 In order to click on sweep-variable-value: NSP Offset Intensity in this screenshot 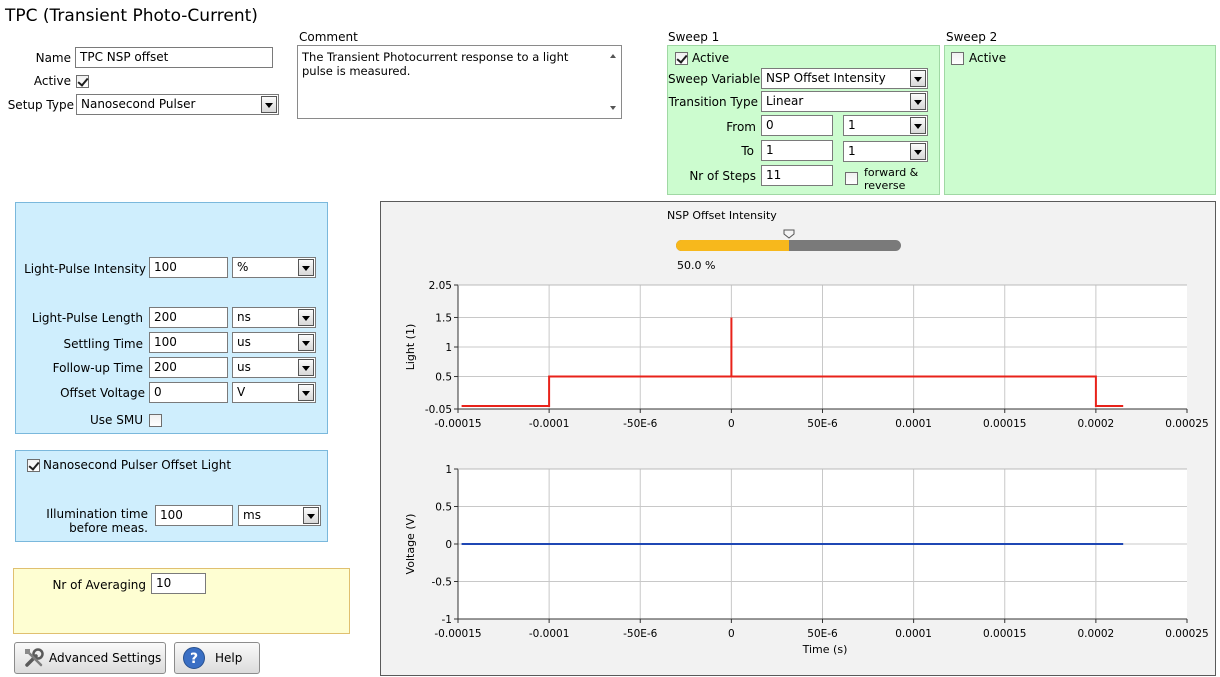, I will do `click(826, 78)`.